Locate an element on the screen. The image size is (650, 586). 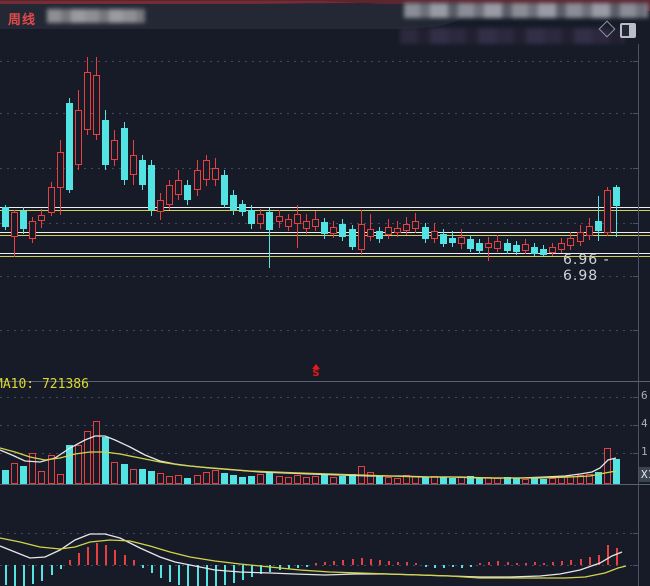
volume-ma-white-line is located at coordinates (308, 457).